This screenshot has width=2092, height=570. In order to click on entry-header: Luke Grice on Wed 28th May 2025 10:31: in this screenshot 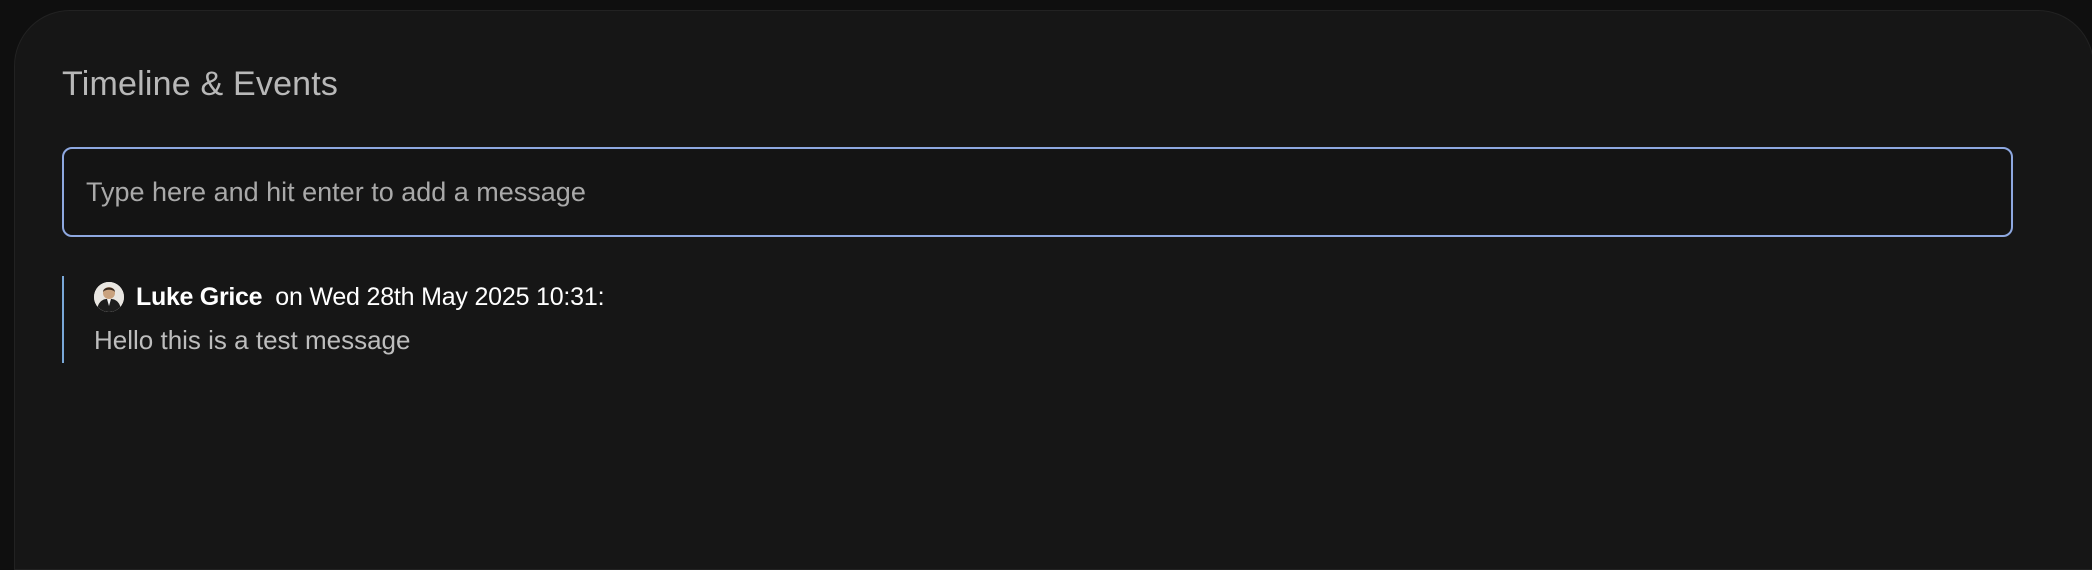, I will do `click(349, 297)`.